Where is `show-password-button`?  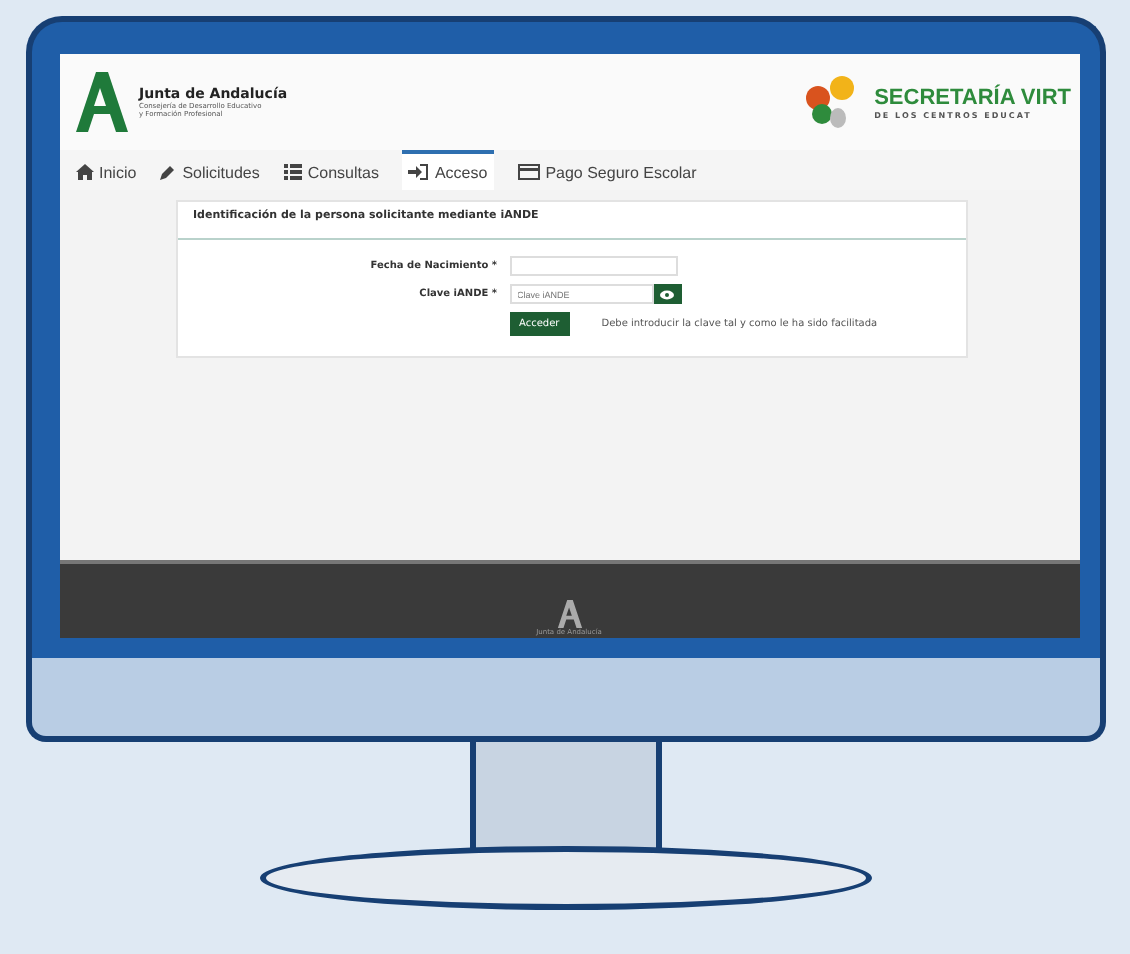
show-password-button is located at coordinates (667, 294).